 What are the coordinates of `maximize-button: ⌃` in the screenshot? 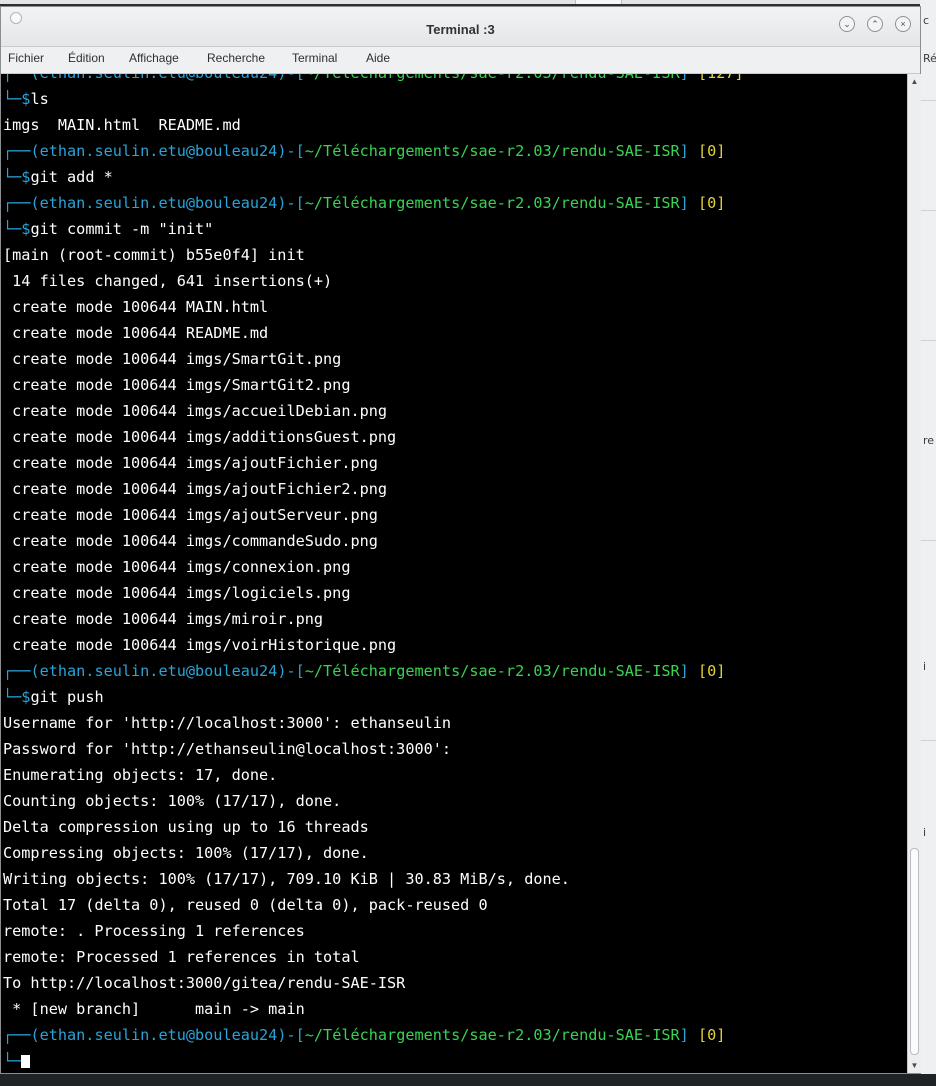 It's located at (875, 24).